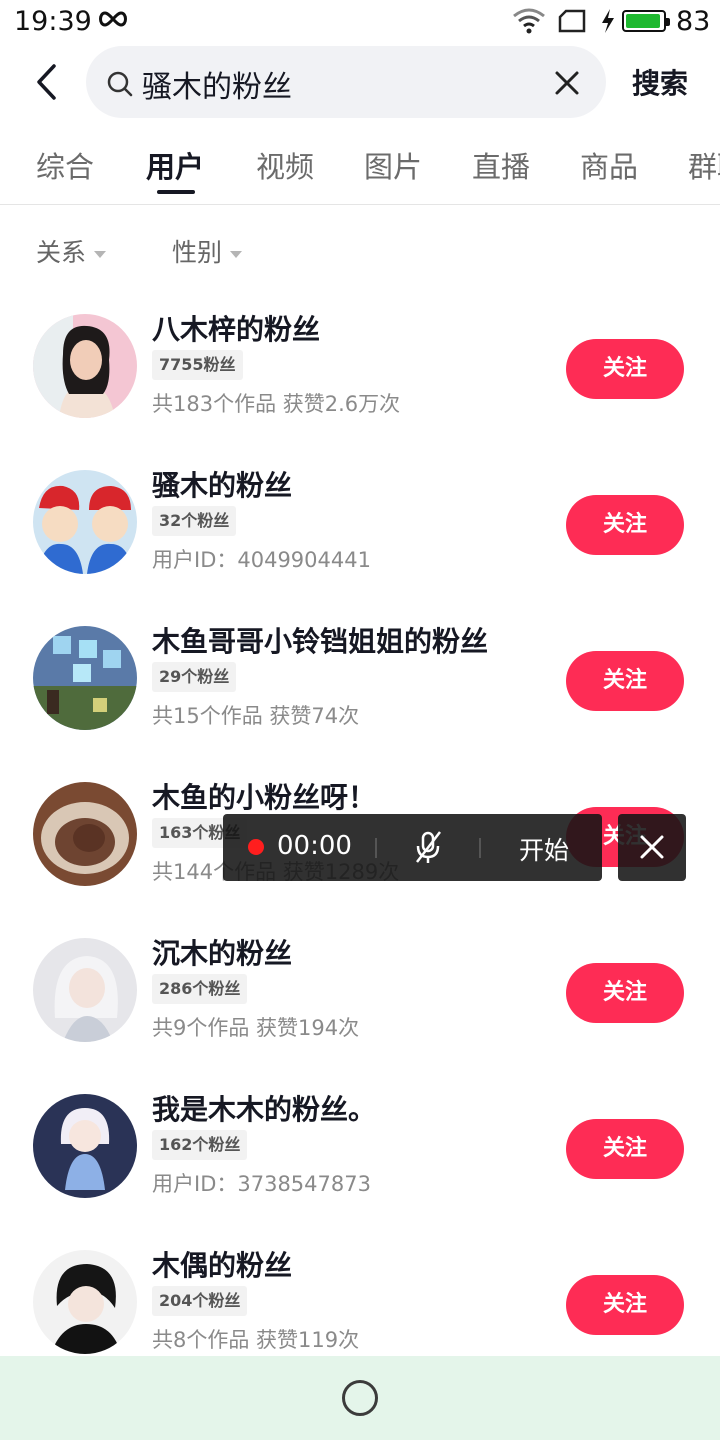 Image resolution: width=720 pixels, height=1440 pixels. Describe the element at coordinates (360, 534) in the screenshot. I see `user-row: 骚木的粉丝 32个粉丝 用户ID：4049904441 关注` at that location.